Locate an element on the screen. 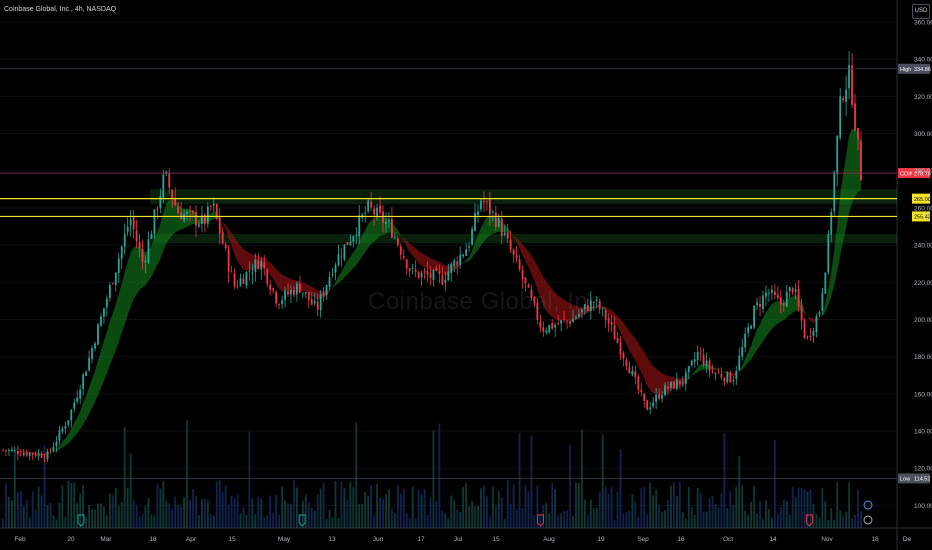 This screenshot has height=550, width=932. y-tick-label: 260.00 is located at coordinates (923, 208).